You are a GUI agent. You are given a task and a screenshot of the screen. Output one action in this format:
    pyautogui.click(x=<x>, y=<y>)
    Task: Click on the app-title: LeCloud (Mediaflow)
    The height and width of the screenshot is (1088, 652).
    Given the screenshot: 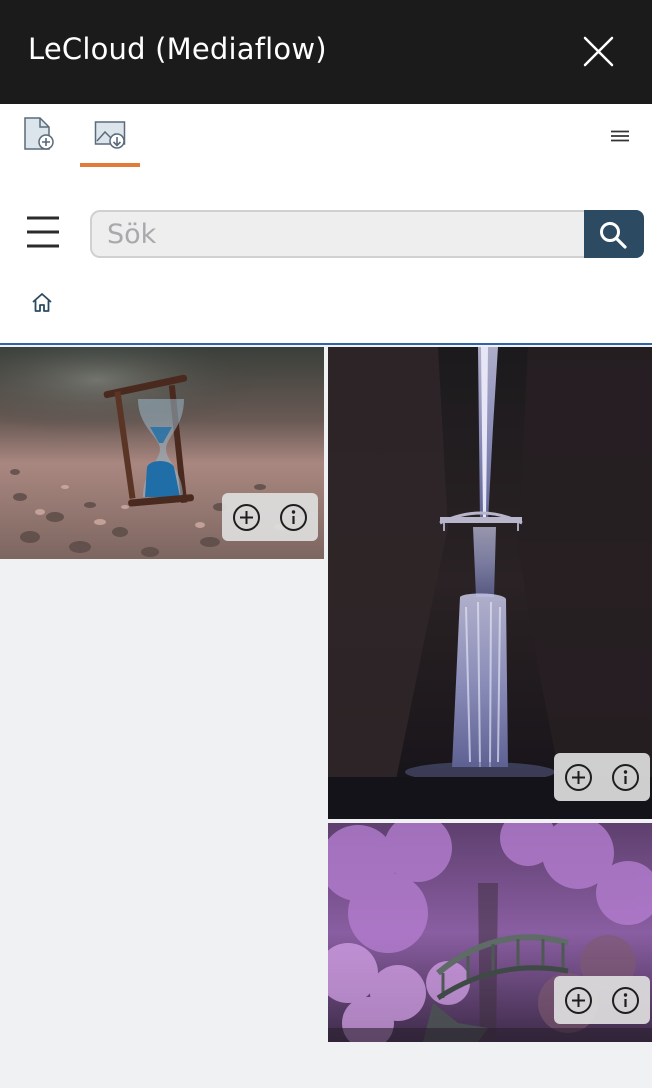 What is the action you would take?
    pyautogui.click(x=177, y=49)
    